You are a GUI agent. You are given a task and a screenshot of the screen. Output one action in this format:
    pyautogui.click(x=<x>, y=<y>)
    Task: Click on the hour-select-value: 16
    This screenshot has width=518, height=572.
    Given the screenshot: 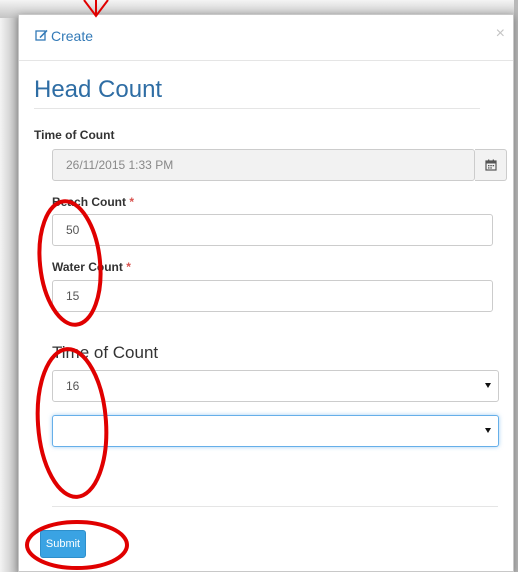 What is the action you would take?
    pyautogui.click(x=73, y=386)
    